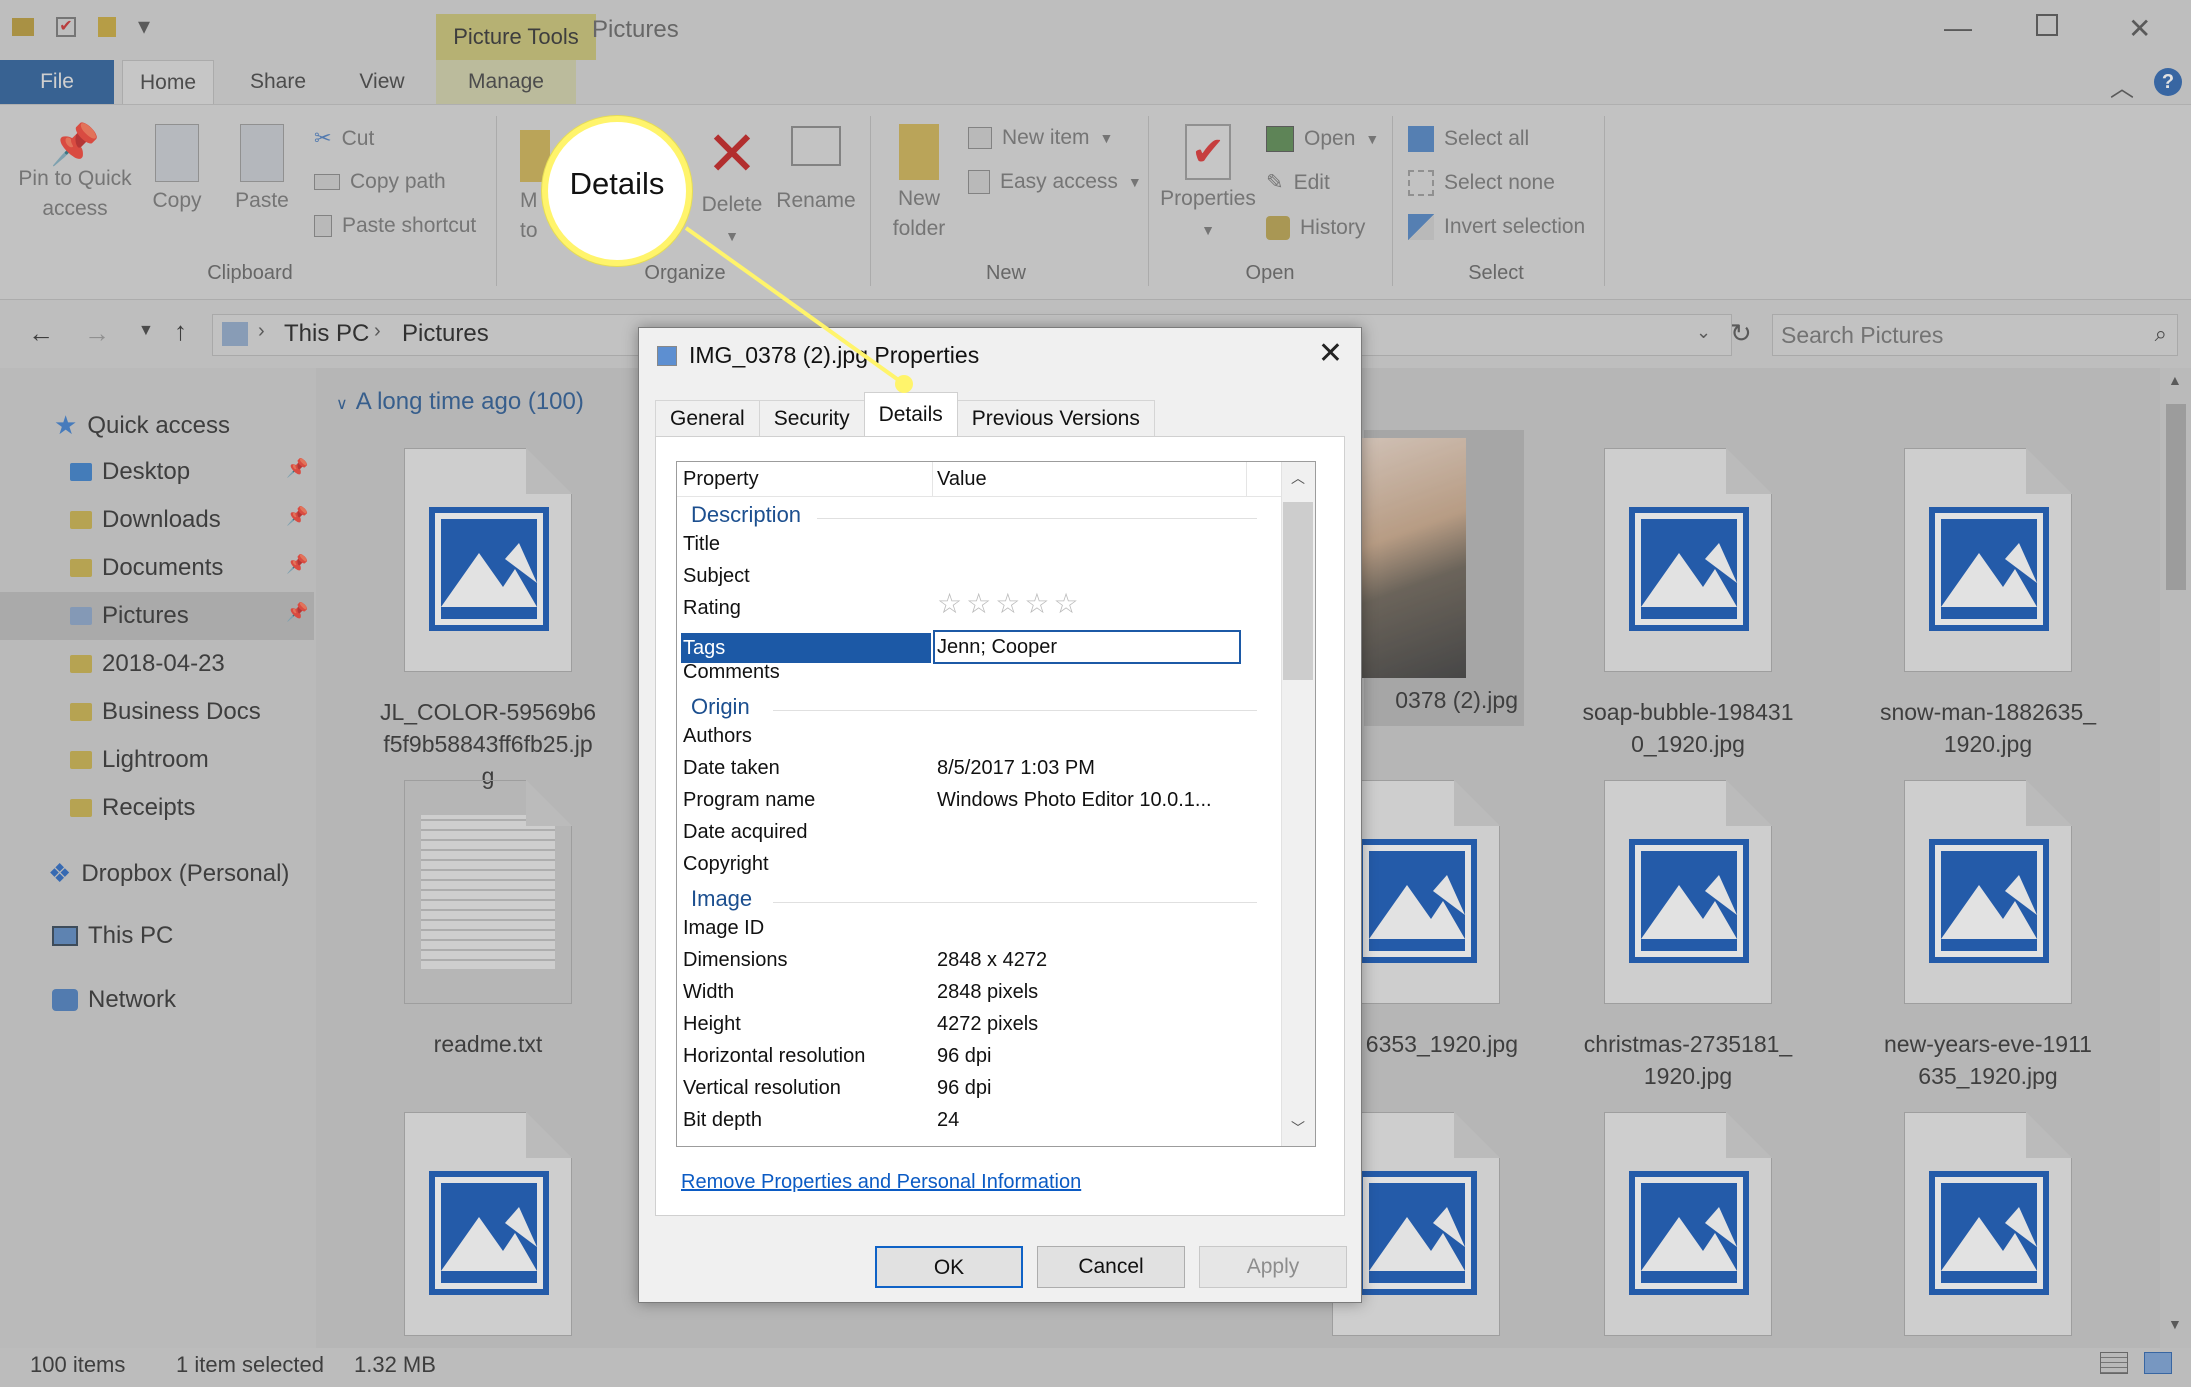  Describe the element at coordinates (146, 331) in the screenshot. I see `recent-locations-chevron-icon: ▼` at that location.